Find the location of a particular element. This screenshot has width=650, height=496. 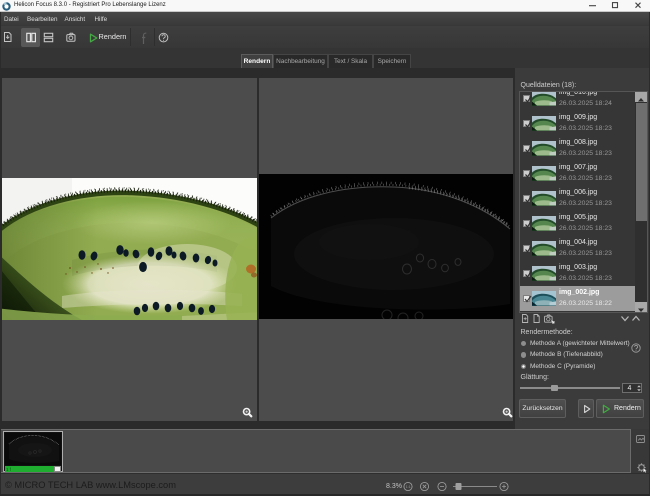

svg-text: 1:1 is located at coordinates (408, 487).